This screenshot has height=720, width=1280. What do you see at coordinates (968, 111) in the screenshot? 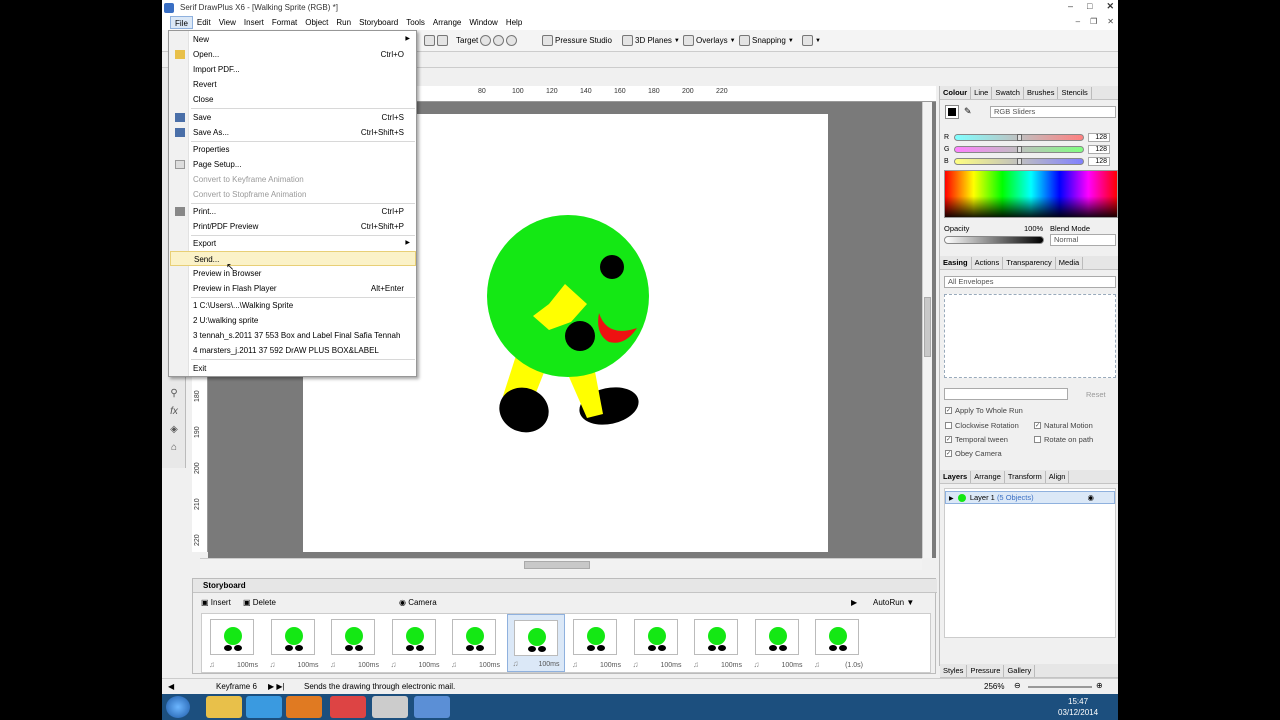
I see `eyedropper-icon: ✎` at bounding box center [968, 111].